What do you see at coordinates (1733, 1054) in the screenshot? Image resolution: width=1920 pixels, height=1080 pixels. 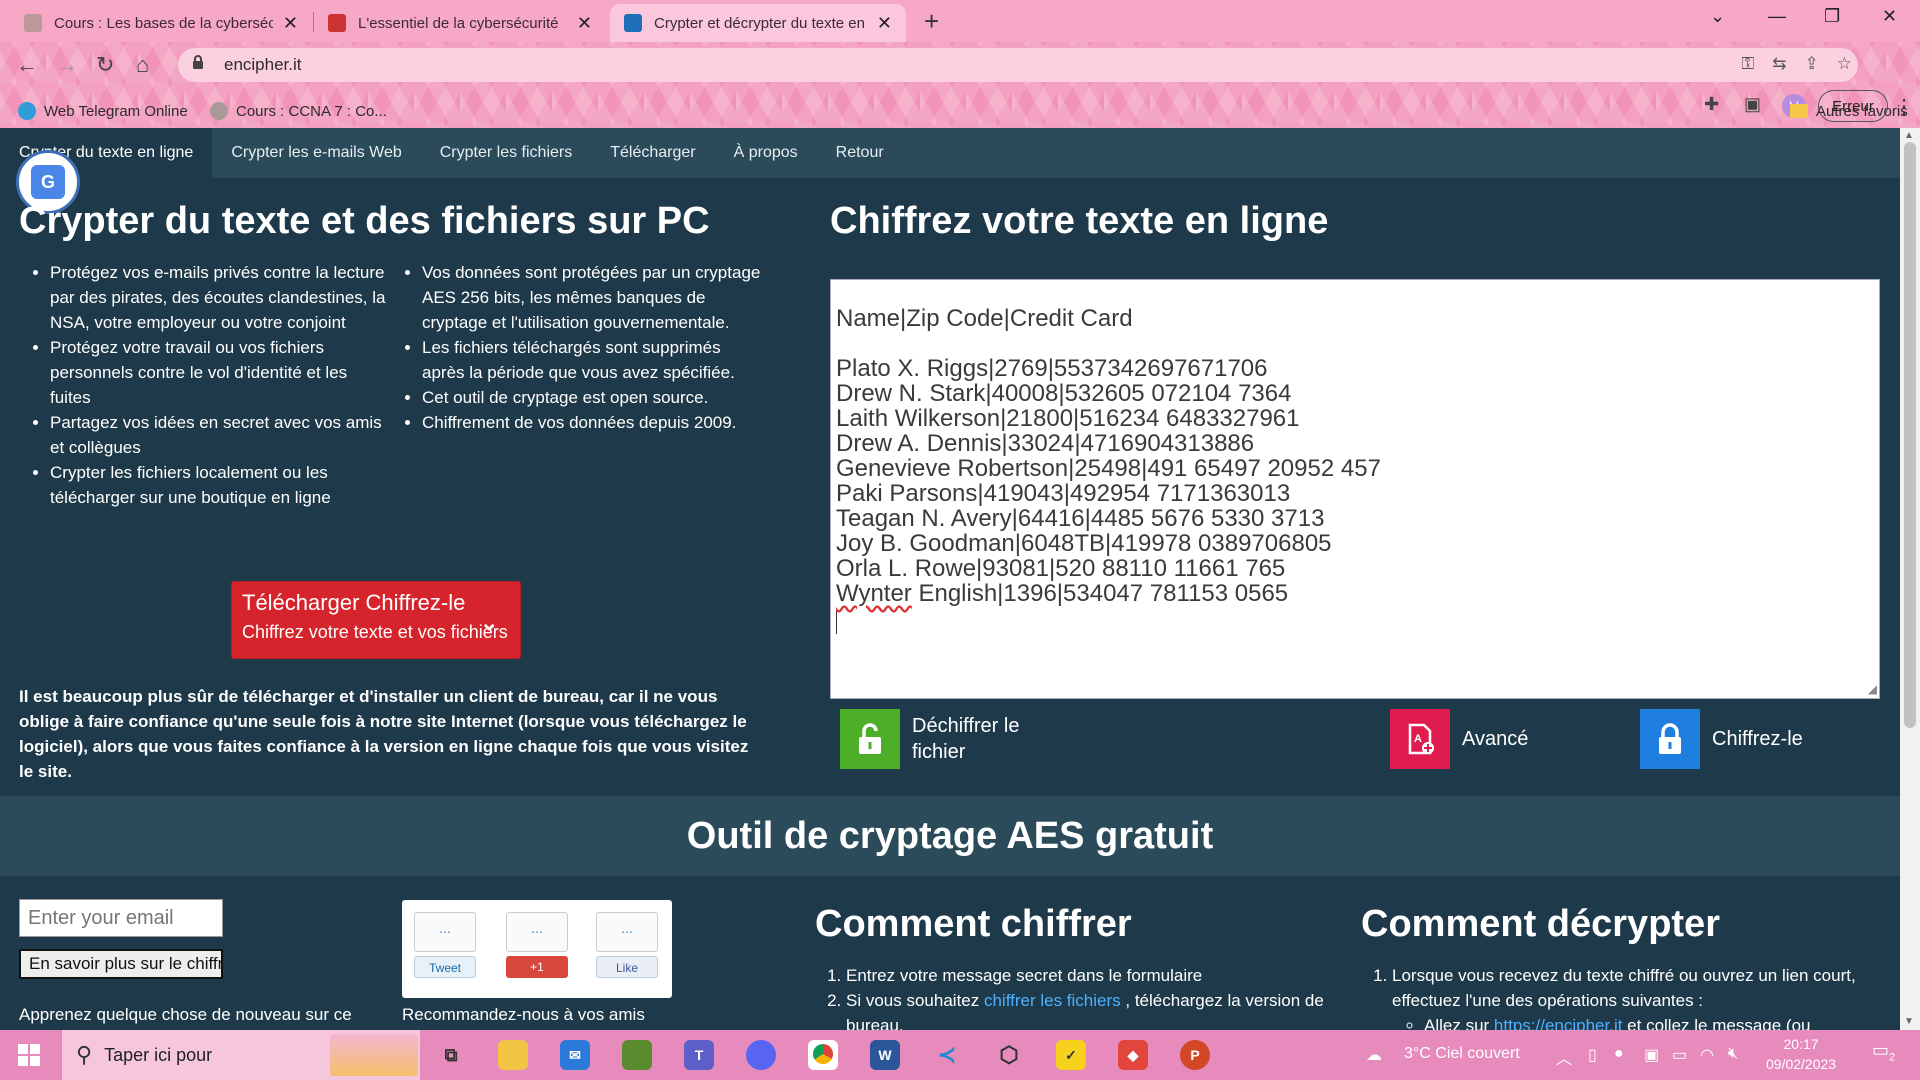 I see `volume-muted-icon: 🔇︎` at bounding box center [1733, 1054].